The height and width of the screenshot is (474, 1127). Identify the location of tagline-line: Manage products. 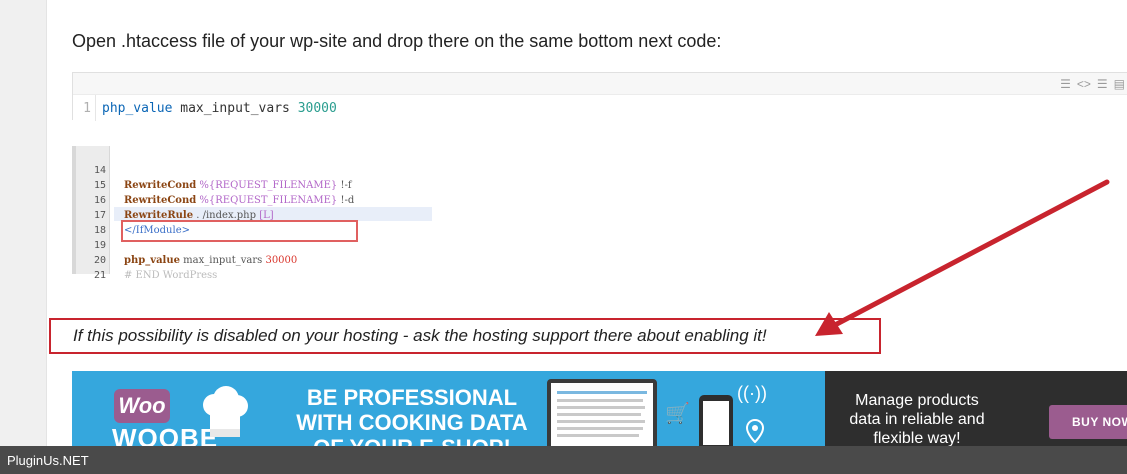
(917, 400).